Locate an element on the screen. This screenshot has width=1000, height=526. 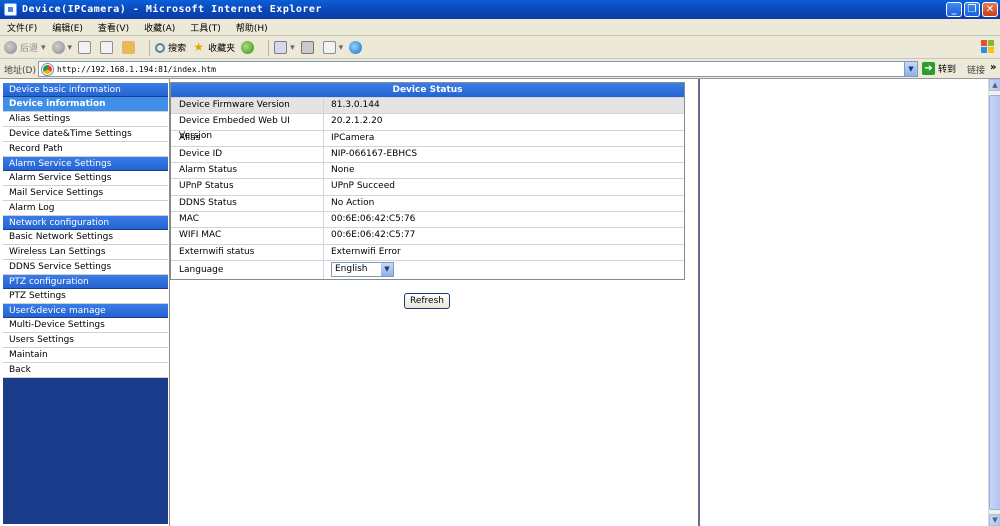
mail-button: ▾ is located at coordinates (284, 47).